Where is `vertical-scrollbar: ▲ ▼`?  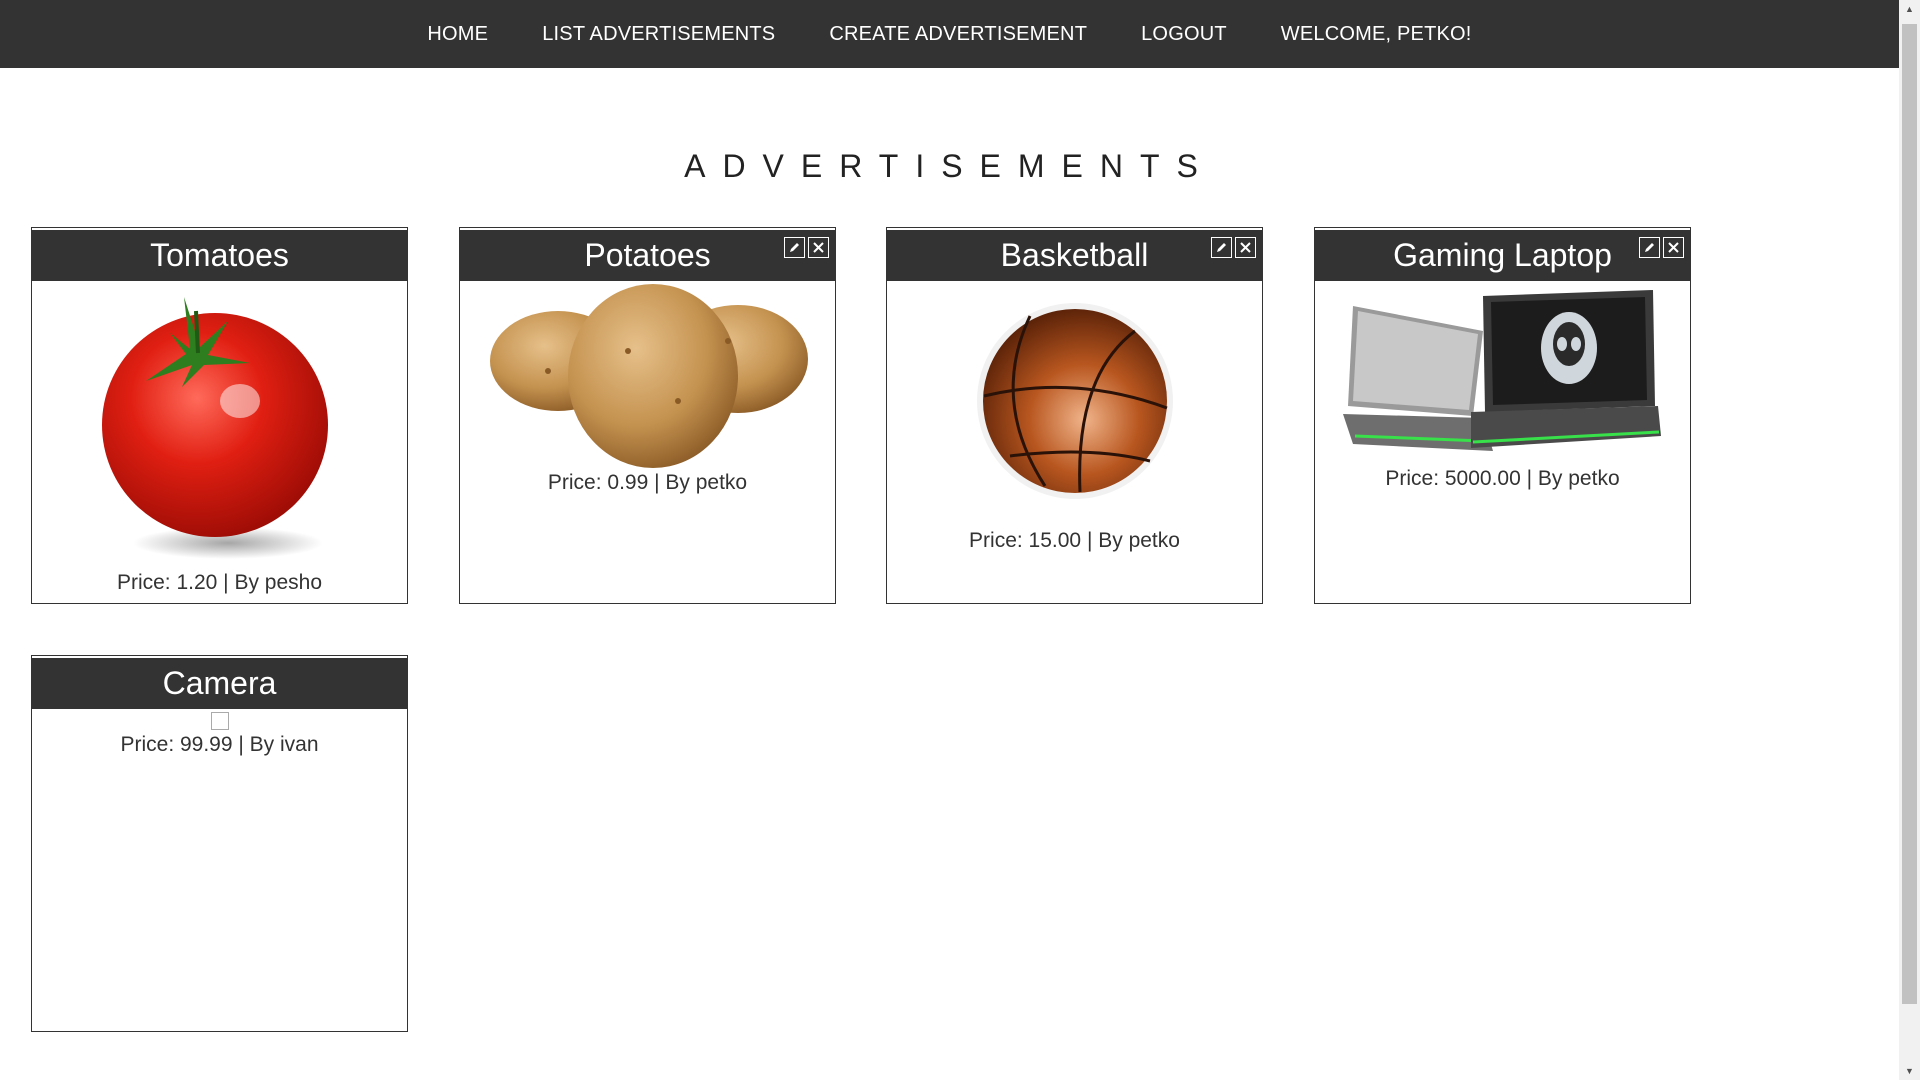 vertical-scrollbar: ▲ ▼ is located at coordinates (1909, 540).